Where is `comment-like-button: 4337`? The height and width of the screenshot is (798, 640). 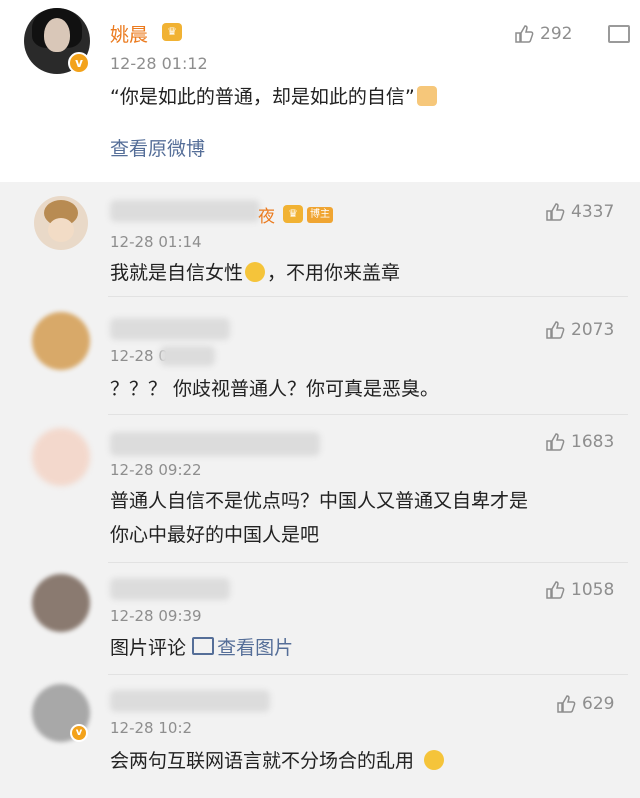
comment-like-button: 4337 is located at coordinates (579, 212).